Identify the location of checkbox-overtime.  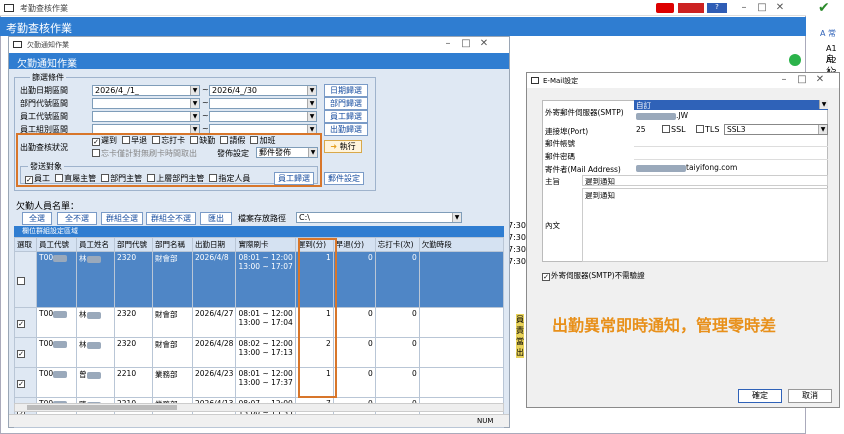
(254, 140).